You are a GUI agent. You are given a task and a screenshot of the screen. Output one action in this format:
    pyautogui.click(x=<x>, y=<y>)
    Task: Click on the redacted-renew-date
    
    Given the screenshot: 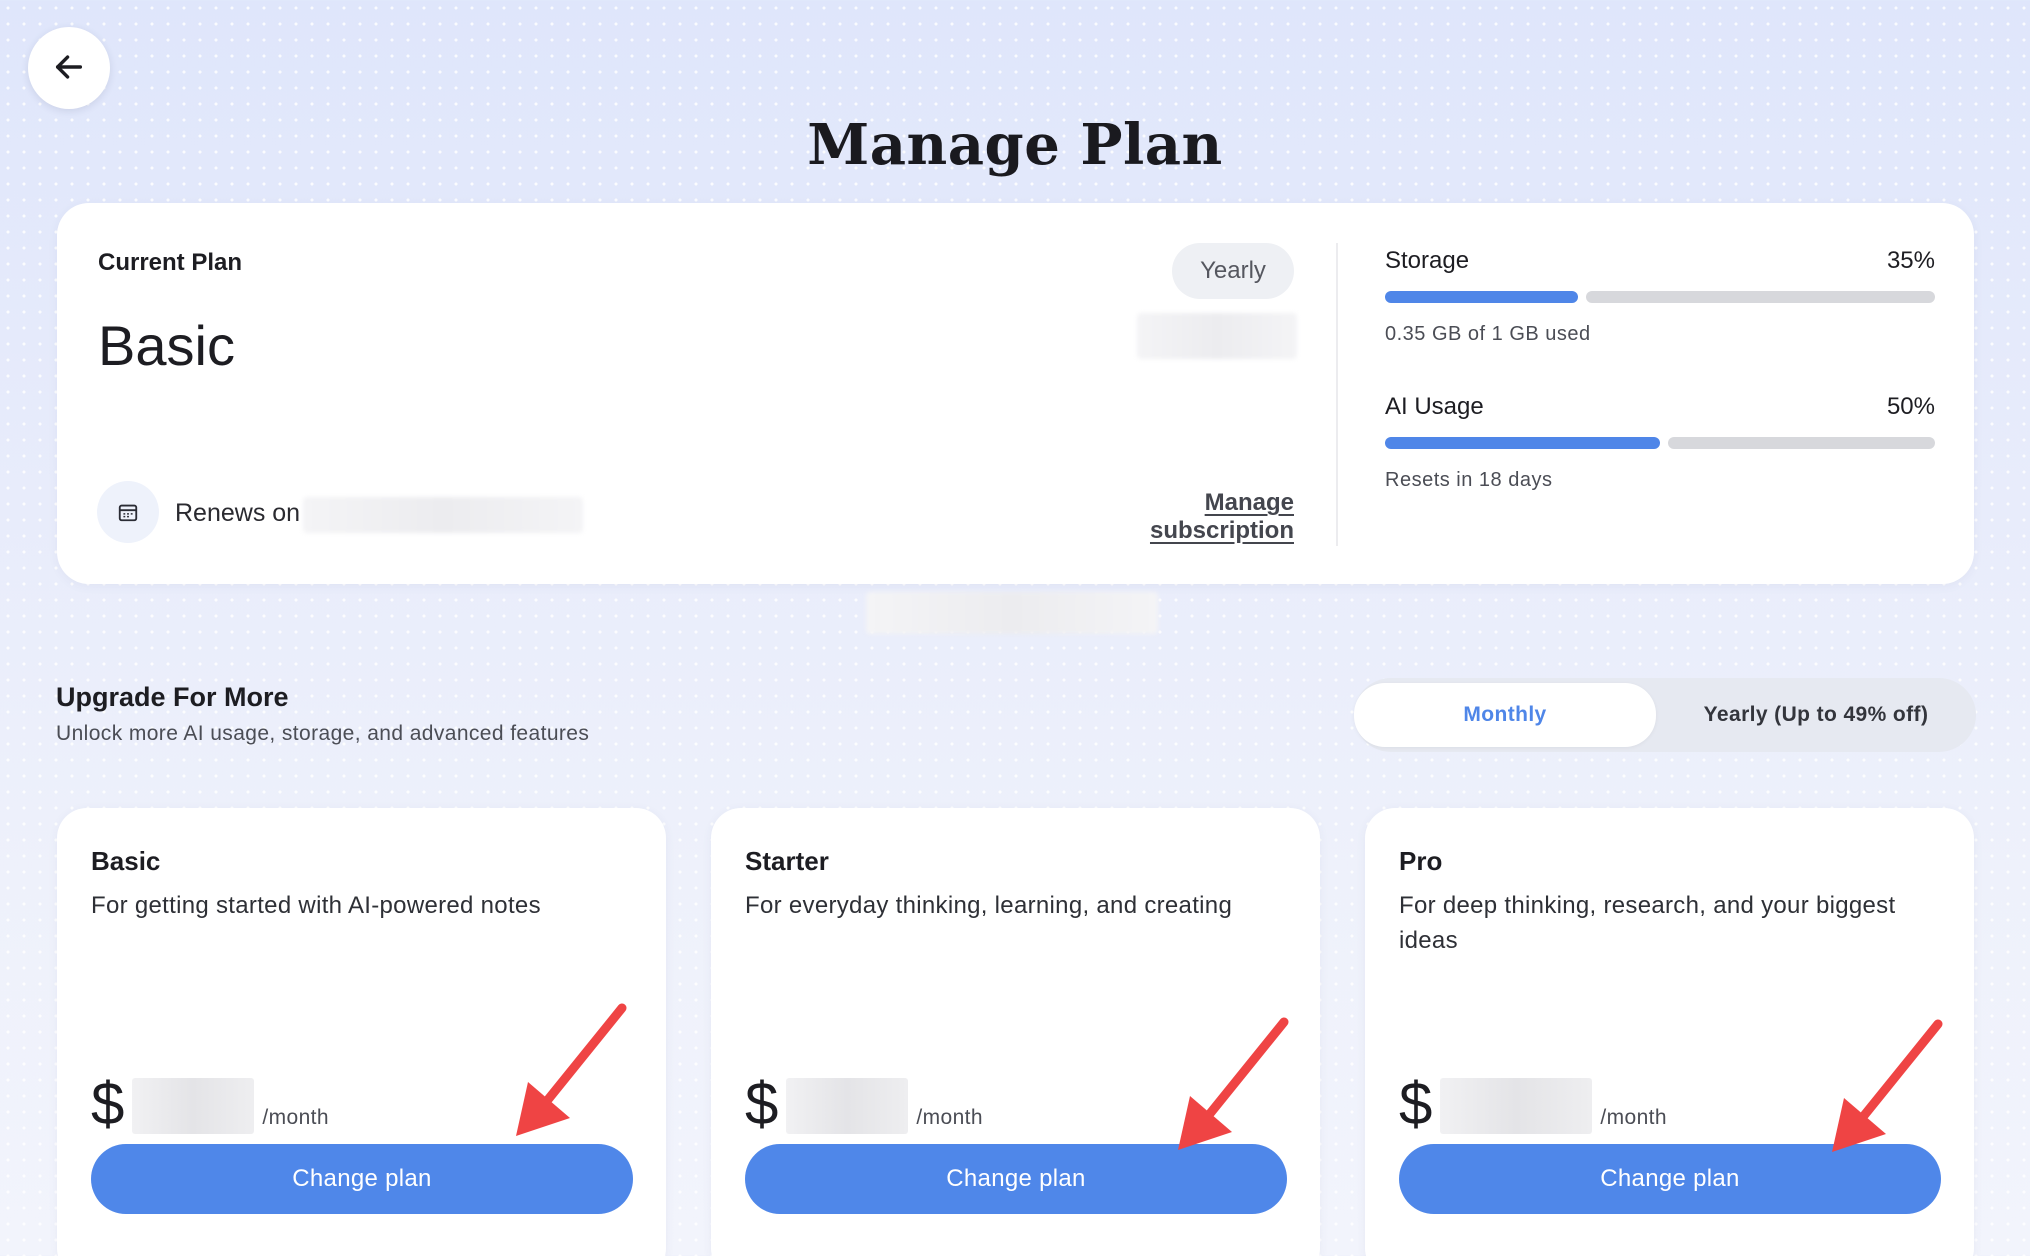 What is the action you would take?
    pyautogui.click(x=443, y=515)
    